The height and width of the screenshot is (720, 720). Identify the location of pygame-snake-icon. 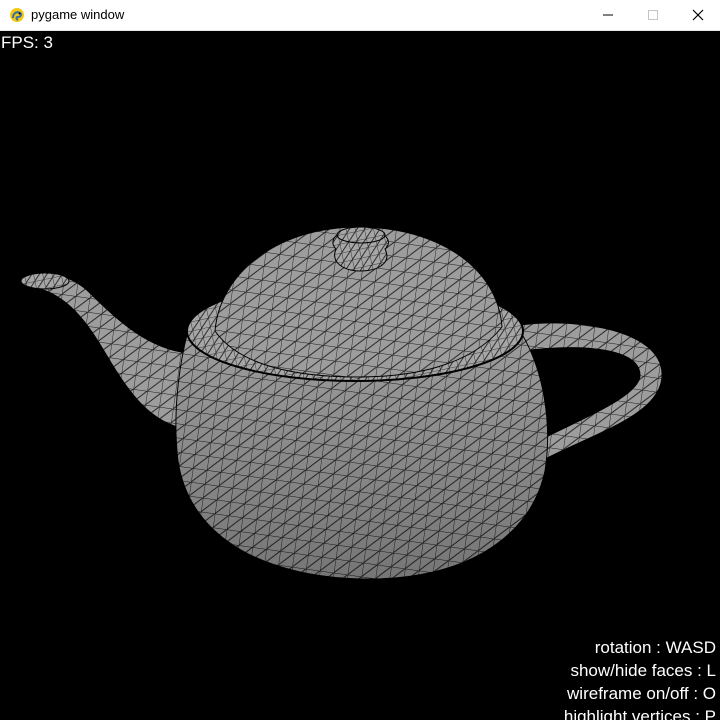
(17, 15).